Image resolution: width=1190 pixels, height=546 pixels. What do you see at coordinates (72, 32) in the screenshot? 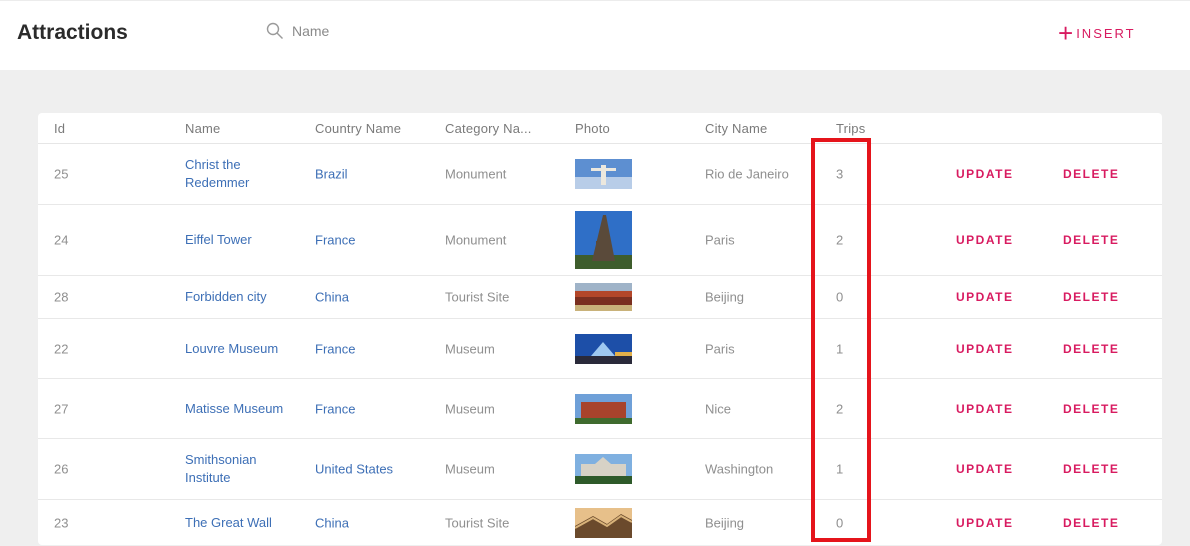
I see `page-title: Attractions` at bounding box center [72, 32].